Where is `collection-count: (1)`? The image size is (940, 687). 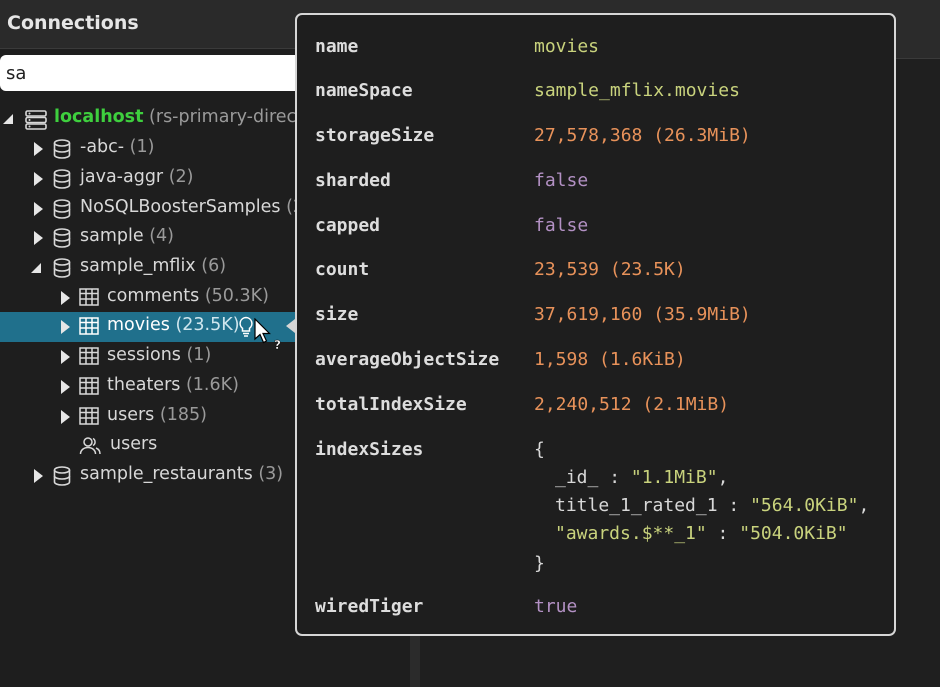
collection-count: (1) is located at coordinates (199, 355).